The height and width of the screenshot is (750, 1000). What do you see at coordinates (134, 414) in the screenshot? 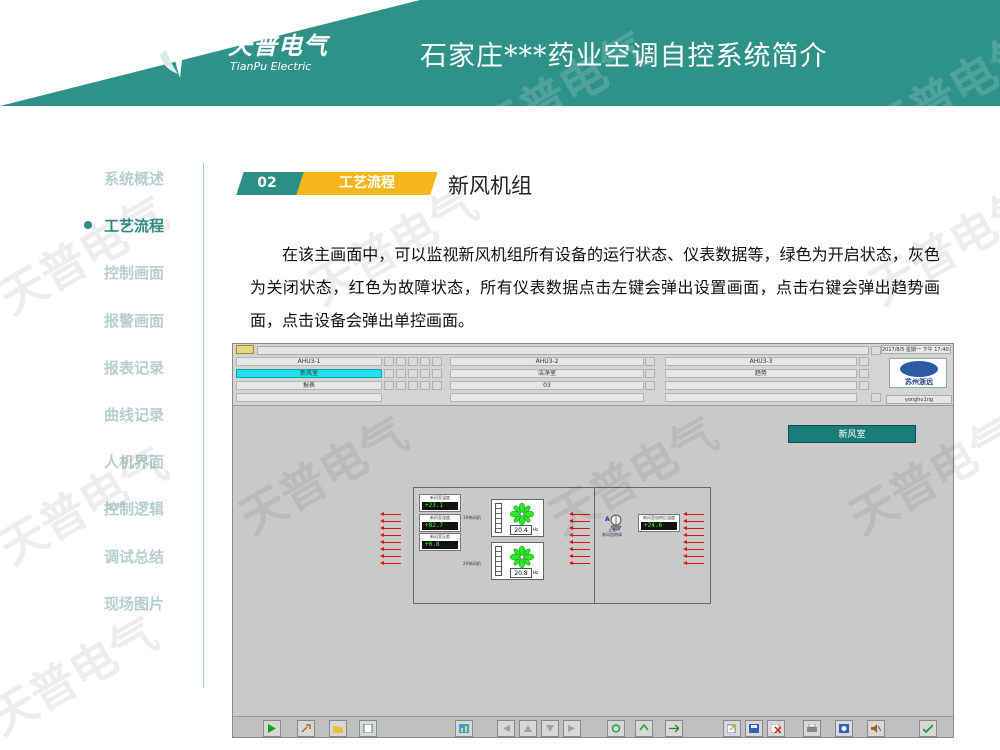
I see `nav-item-curves: 曲线记录` at bounding box center [134, 414].